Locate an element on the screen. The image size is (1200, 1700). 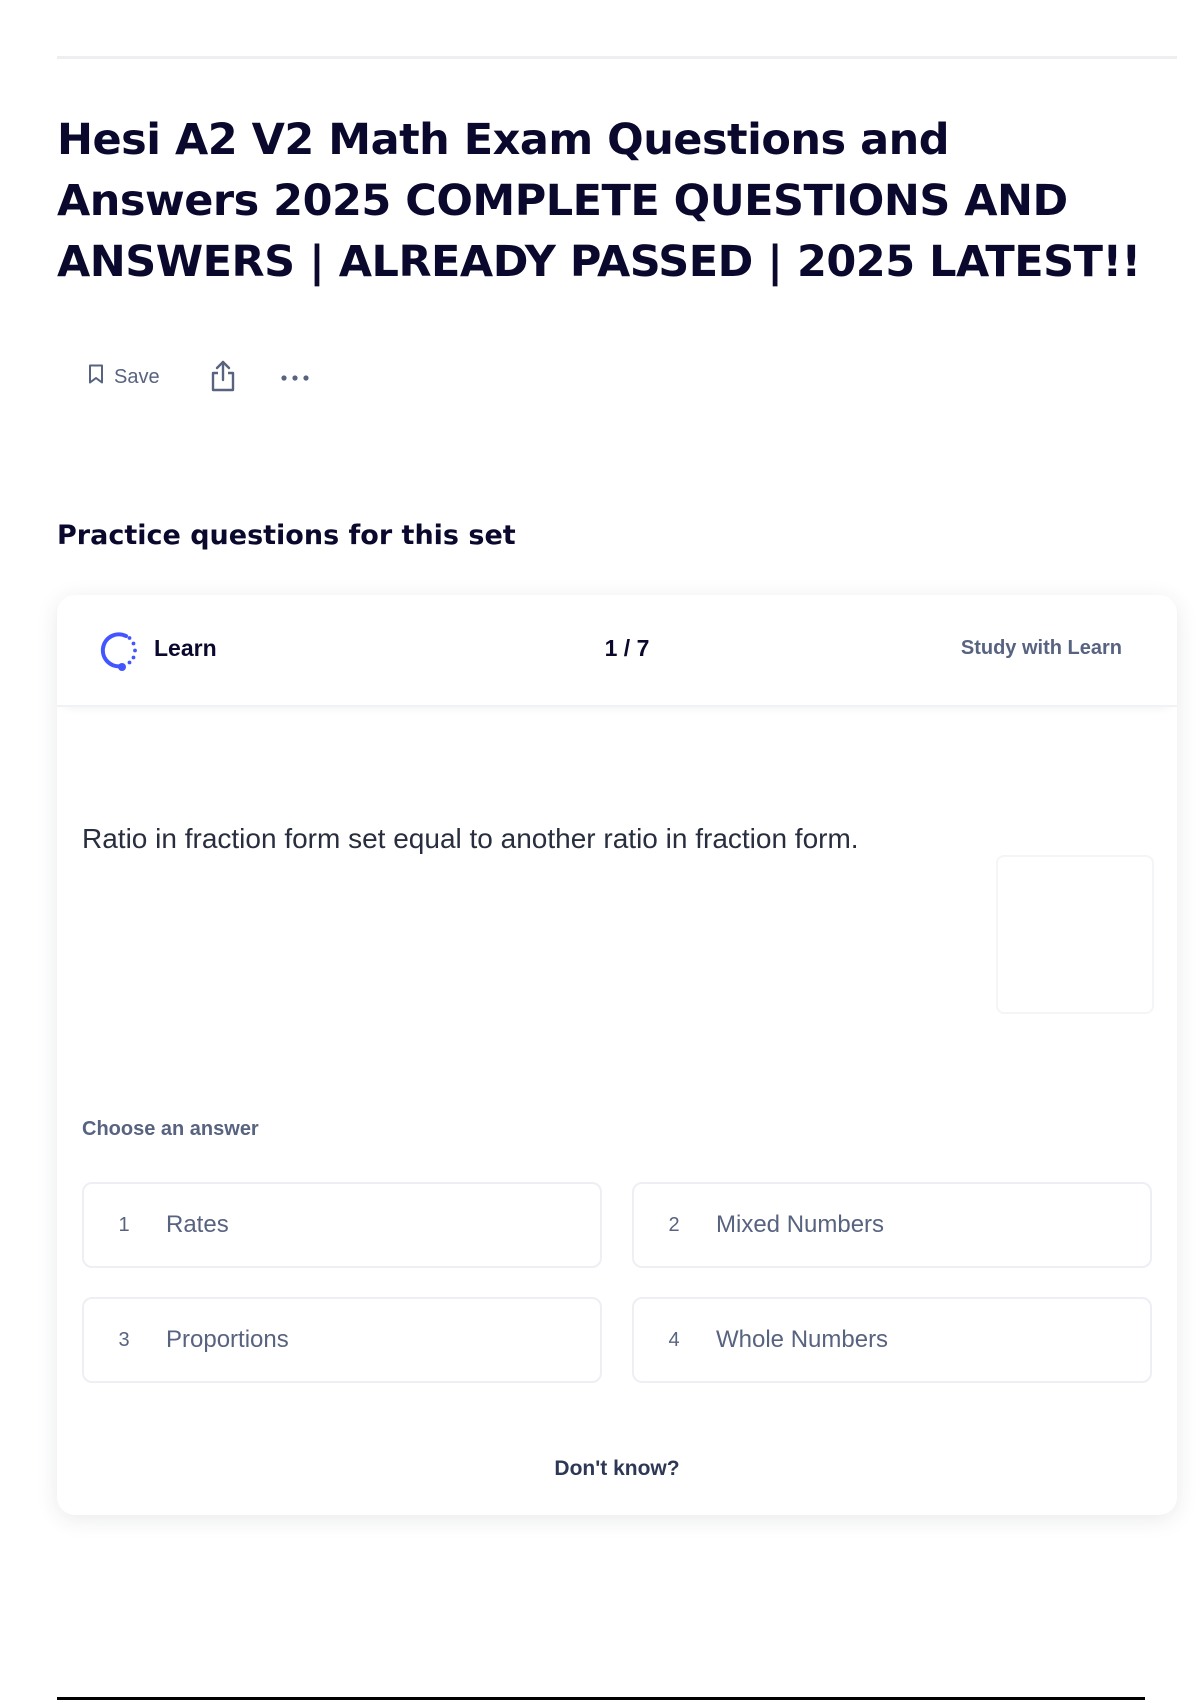
top-divider is located at coordinates (617, 57).